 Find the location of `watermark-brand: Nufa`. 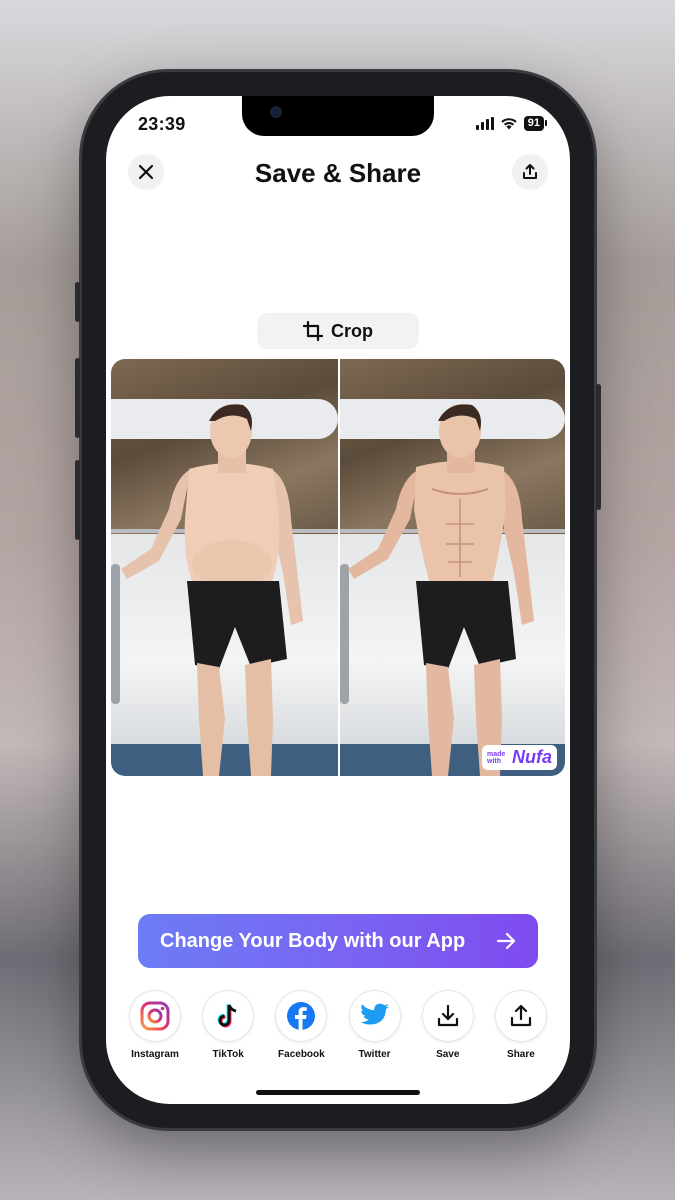

watermark-brand: Nufa is located at coordinates (532, 757).